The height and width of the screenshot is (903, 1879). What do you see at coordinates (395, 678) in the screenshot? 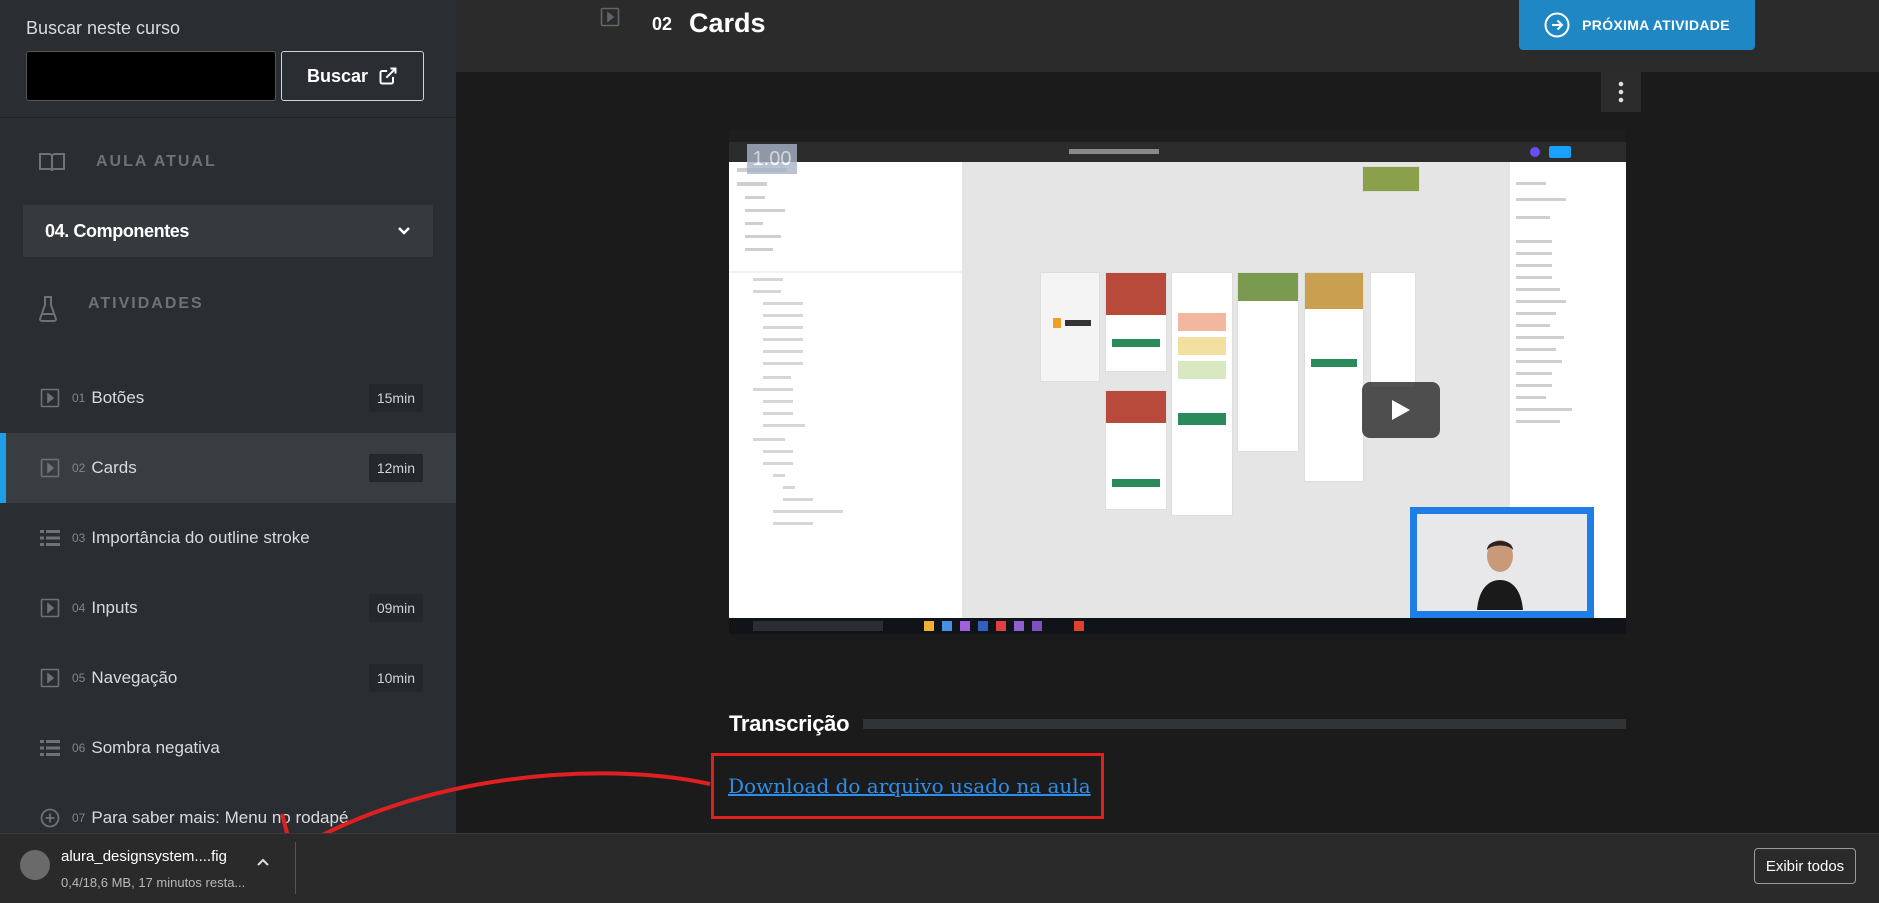
I see `activity-duration: 10min` at bounding box center [395, 678].